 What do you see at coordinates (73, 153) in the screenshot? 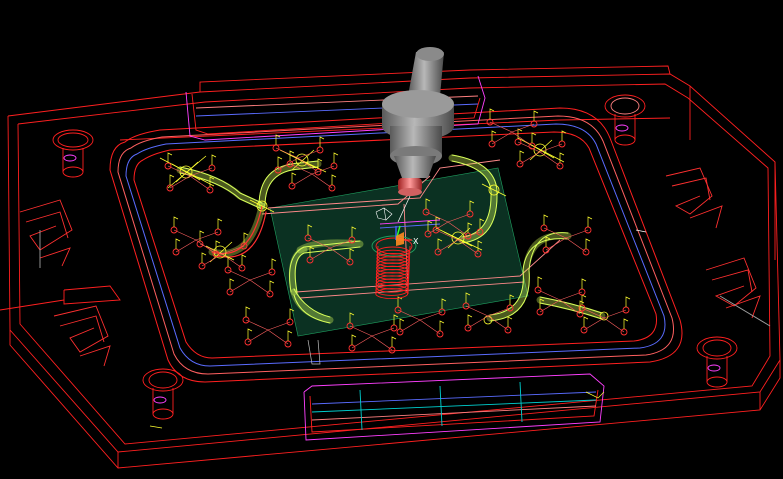
I see `corner-boss-top-left` at bounding box center [73, 153].